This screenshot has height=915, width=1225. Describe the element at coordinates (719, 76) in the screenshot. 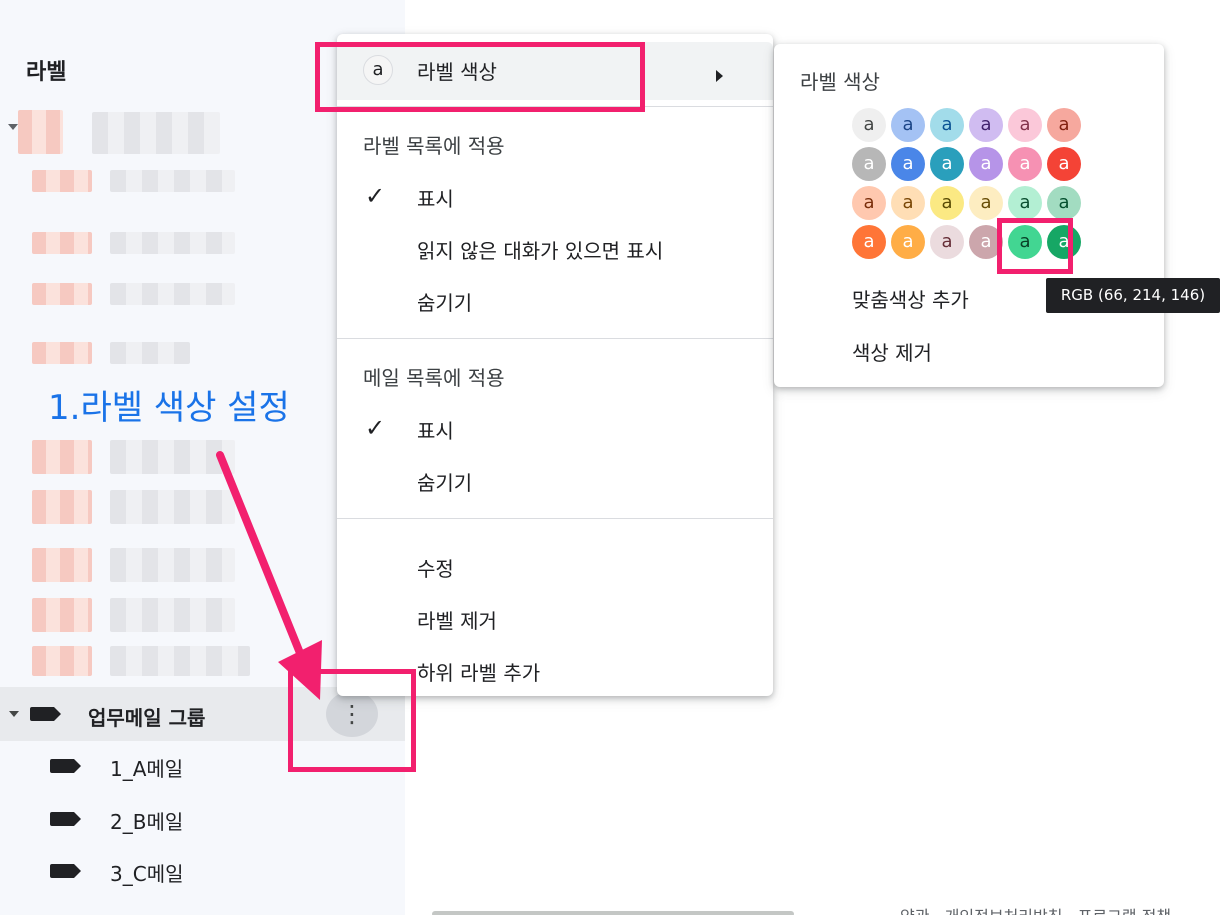

I see `submenu-arrow-icon` at that location.